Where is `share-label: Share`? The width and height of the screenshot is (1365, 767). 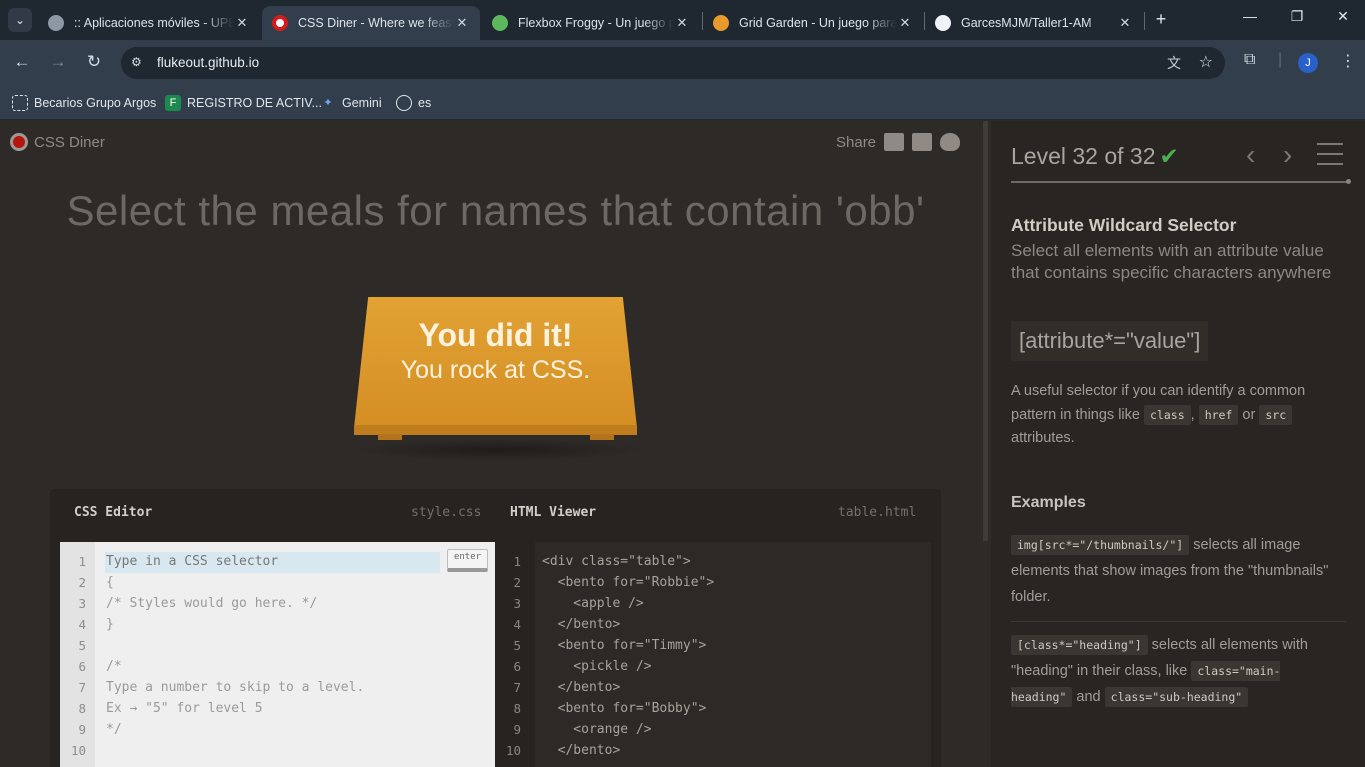
share-label: Share is located at coordinates (856, 142).